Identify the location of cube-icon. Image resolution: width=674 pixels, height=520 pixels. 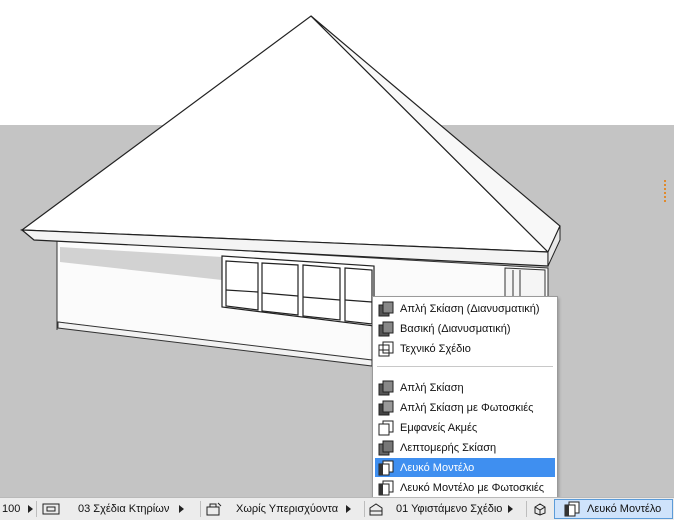
(540, 509).